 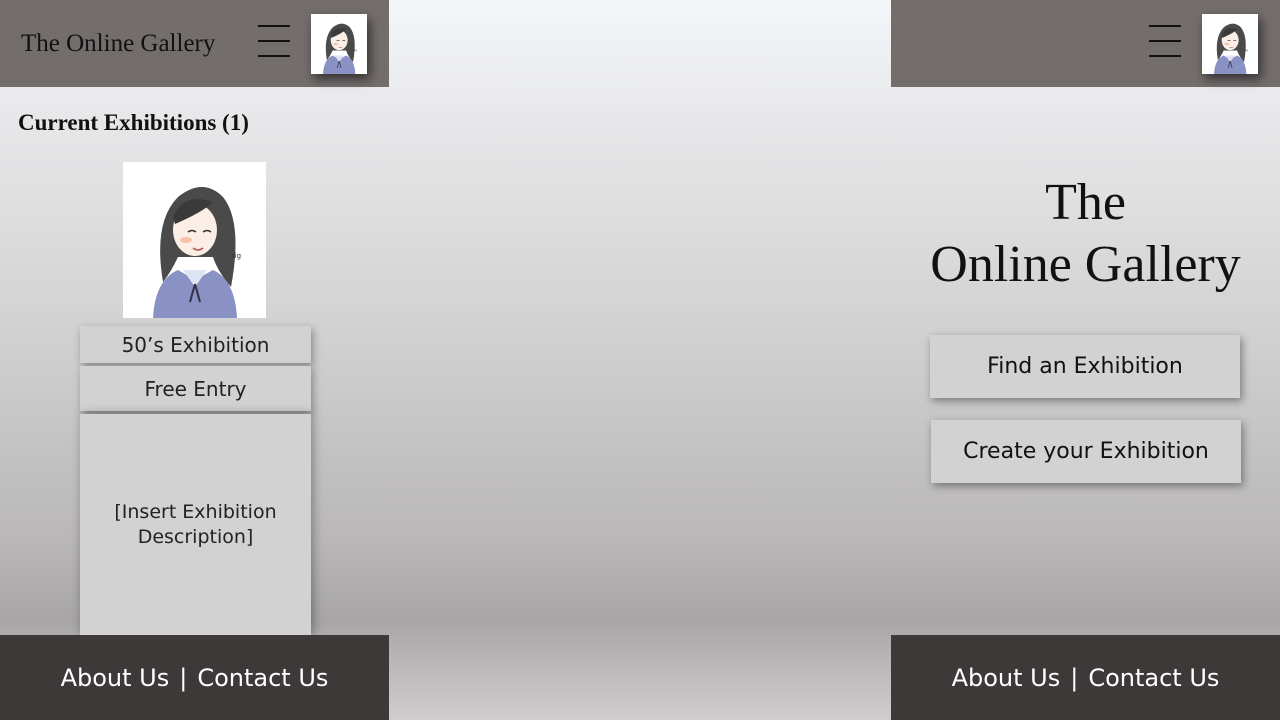 What do you see at coordinates (1086, 451) in the screenshot?
I see `create-exhibition-button: Create your Exhibition` at bounding box center [1086, 451].